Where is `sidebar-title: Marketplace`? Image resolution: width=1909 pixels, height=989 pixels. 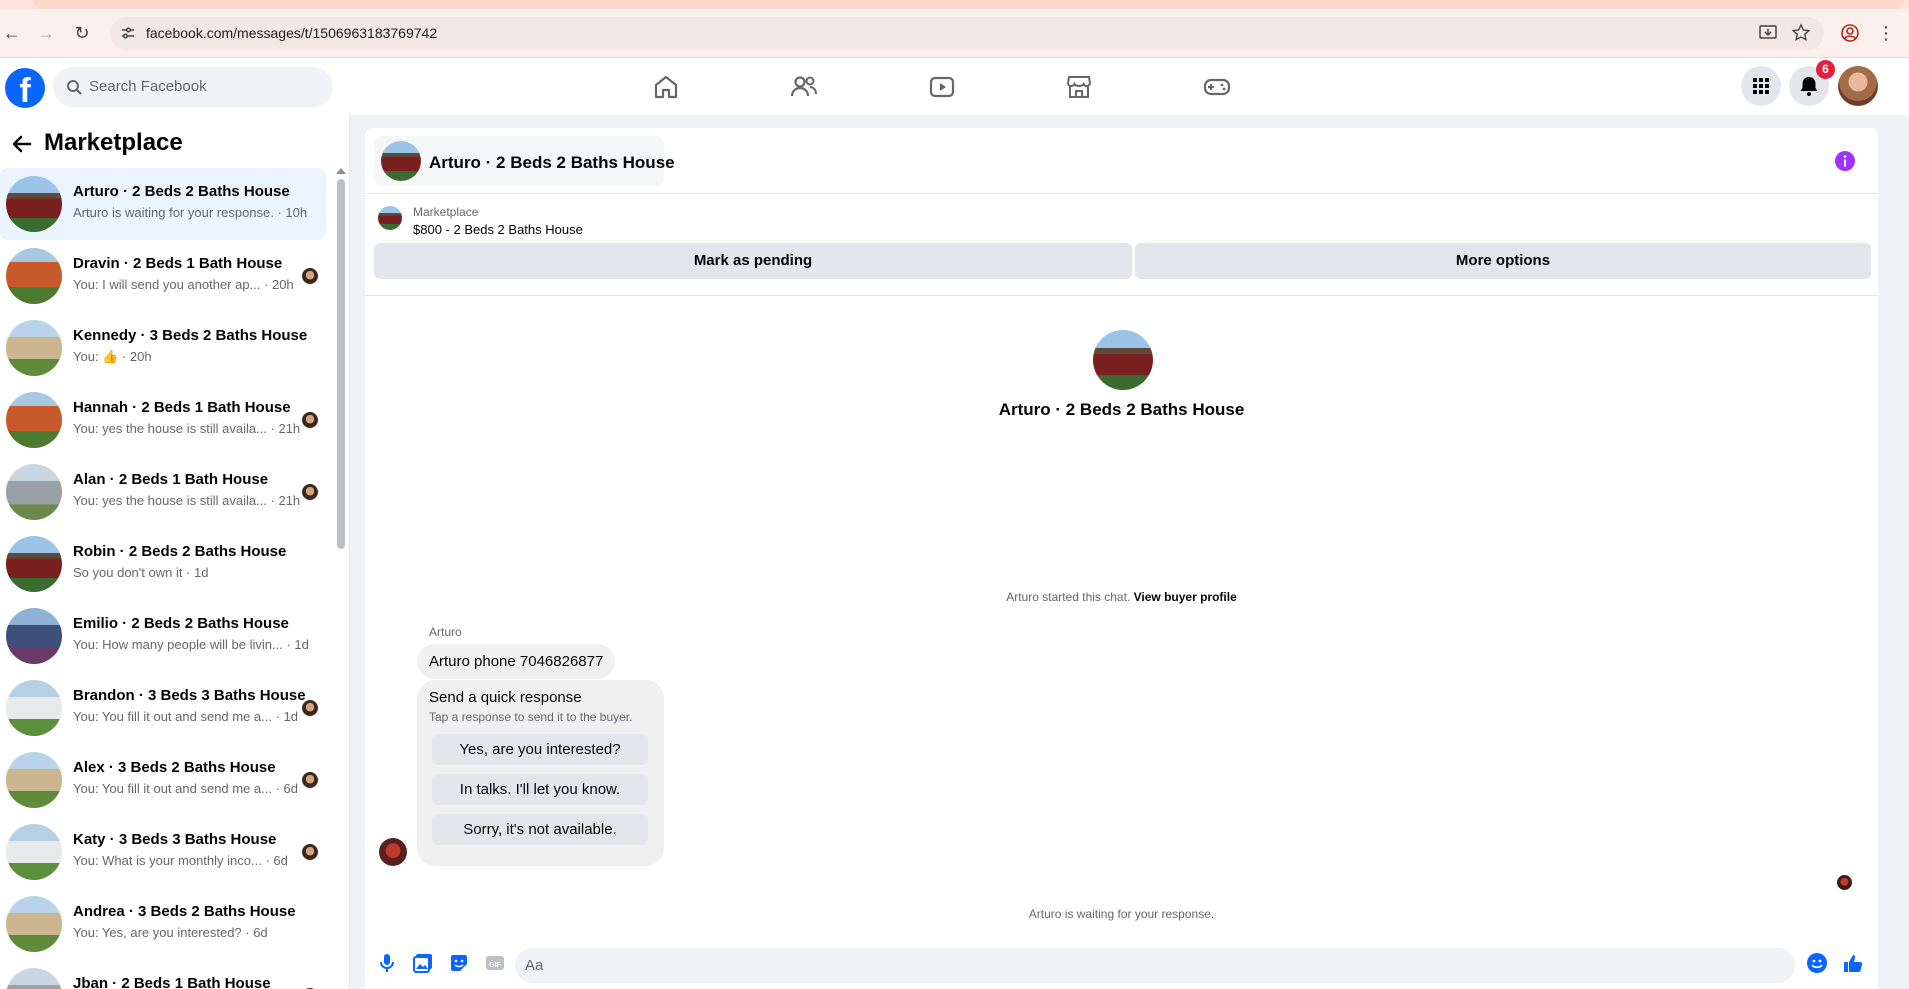 sidebar-title: Marketplace is located at coordinates (113, 142).